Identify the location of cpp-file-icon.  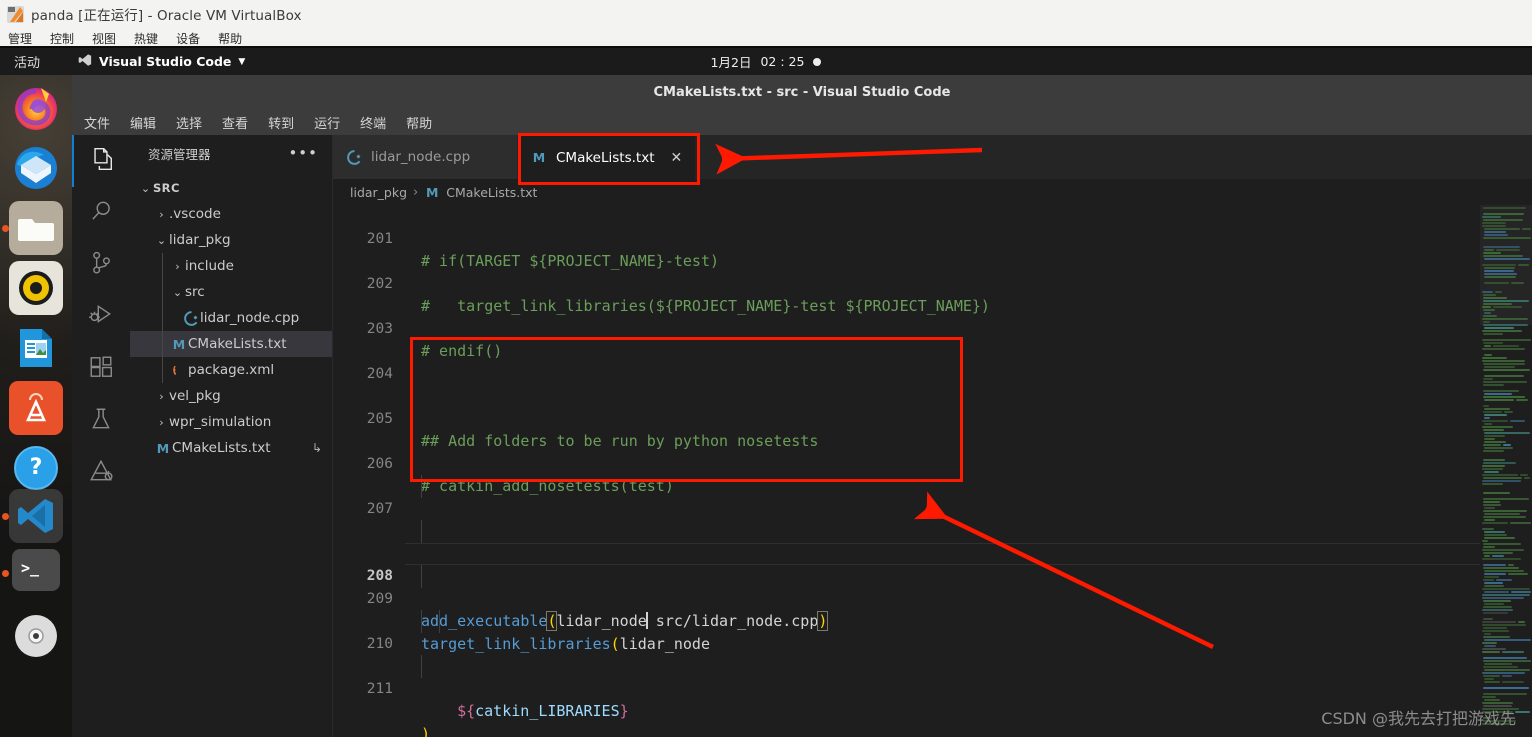
(191, 318).